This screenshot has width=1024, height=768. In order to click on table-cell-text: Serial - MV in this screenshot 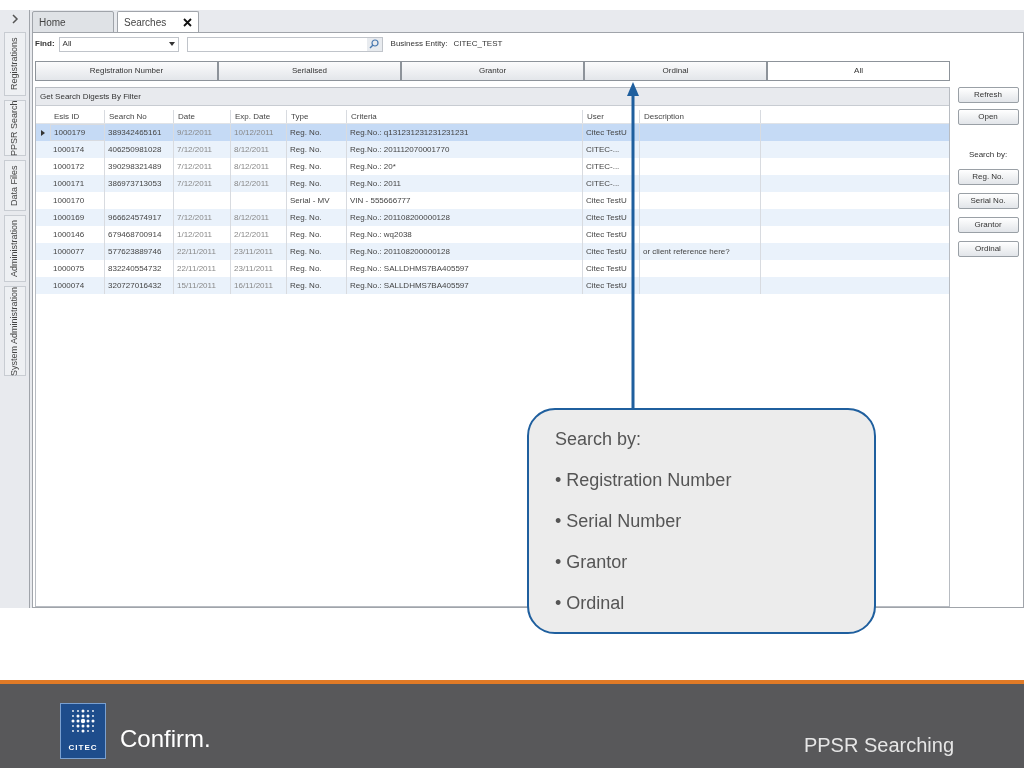, I will do `click(310, 200)`.